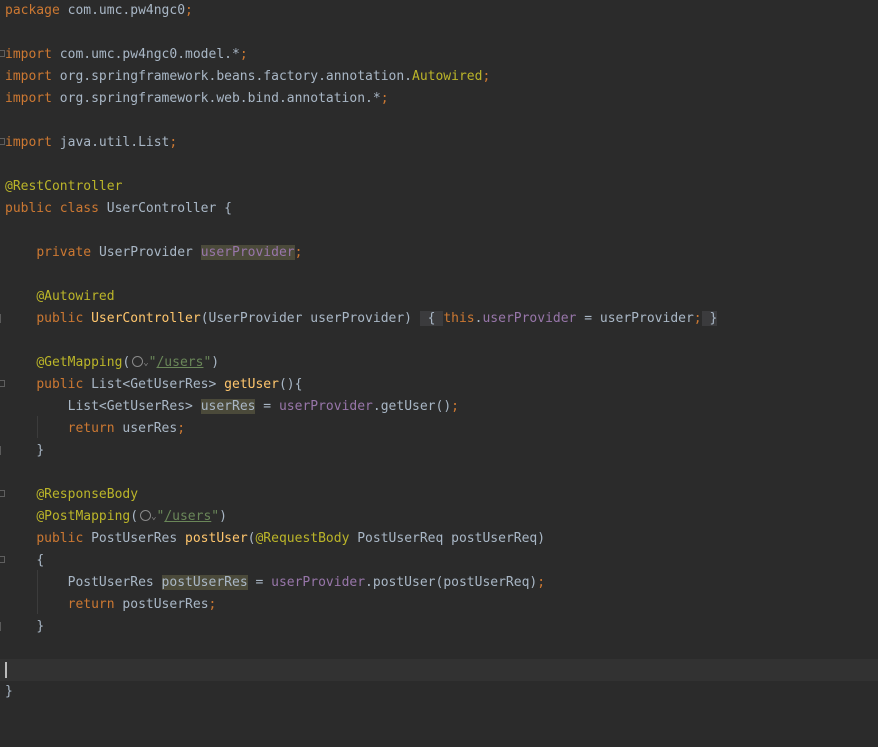  What do you see at coordinates (439, 605) in the screenshot?
I see `code-line: return postUserRes;` at bounding box center [439, 605].